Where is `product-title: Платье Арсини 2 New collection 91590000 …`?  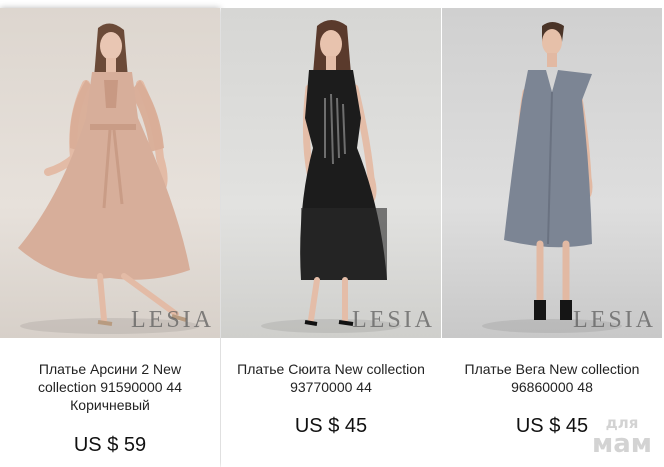
product-title: Платье Арсини 2 New collection 91590000 … is located at coordinates (110, 387).